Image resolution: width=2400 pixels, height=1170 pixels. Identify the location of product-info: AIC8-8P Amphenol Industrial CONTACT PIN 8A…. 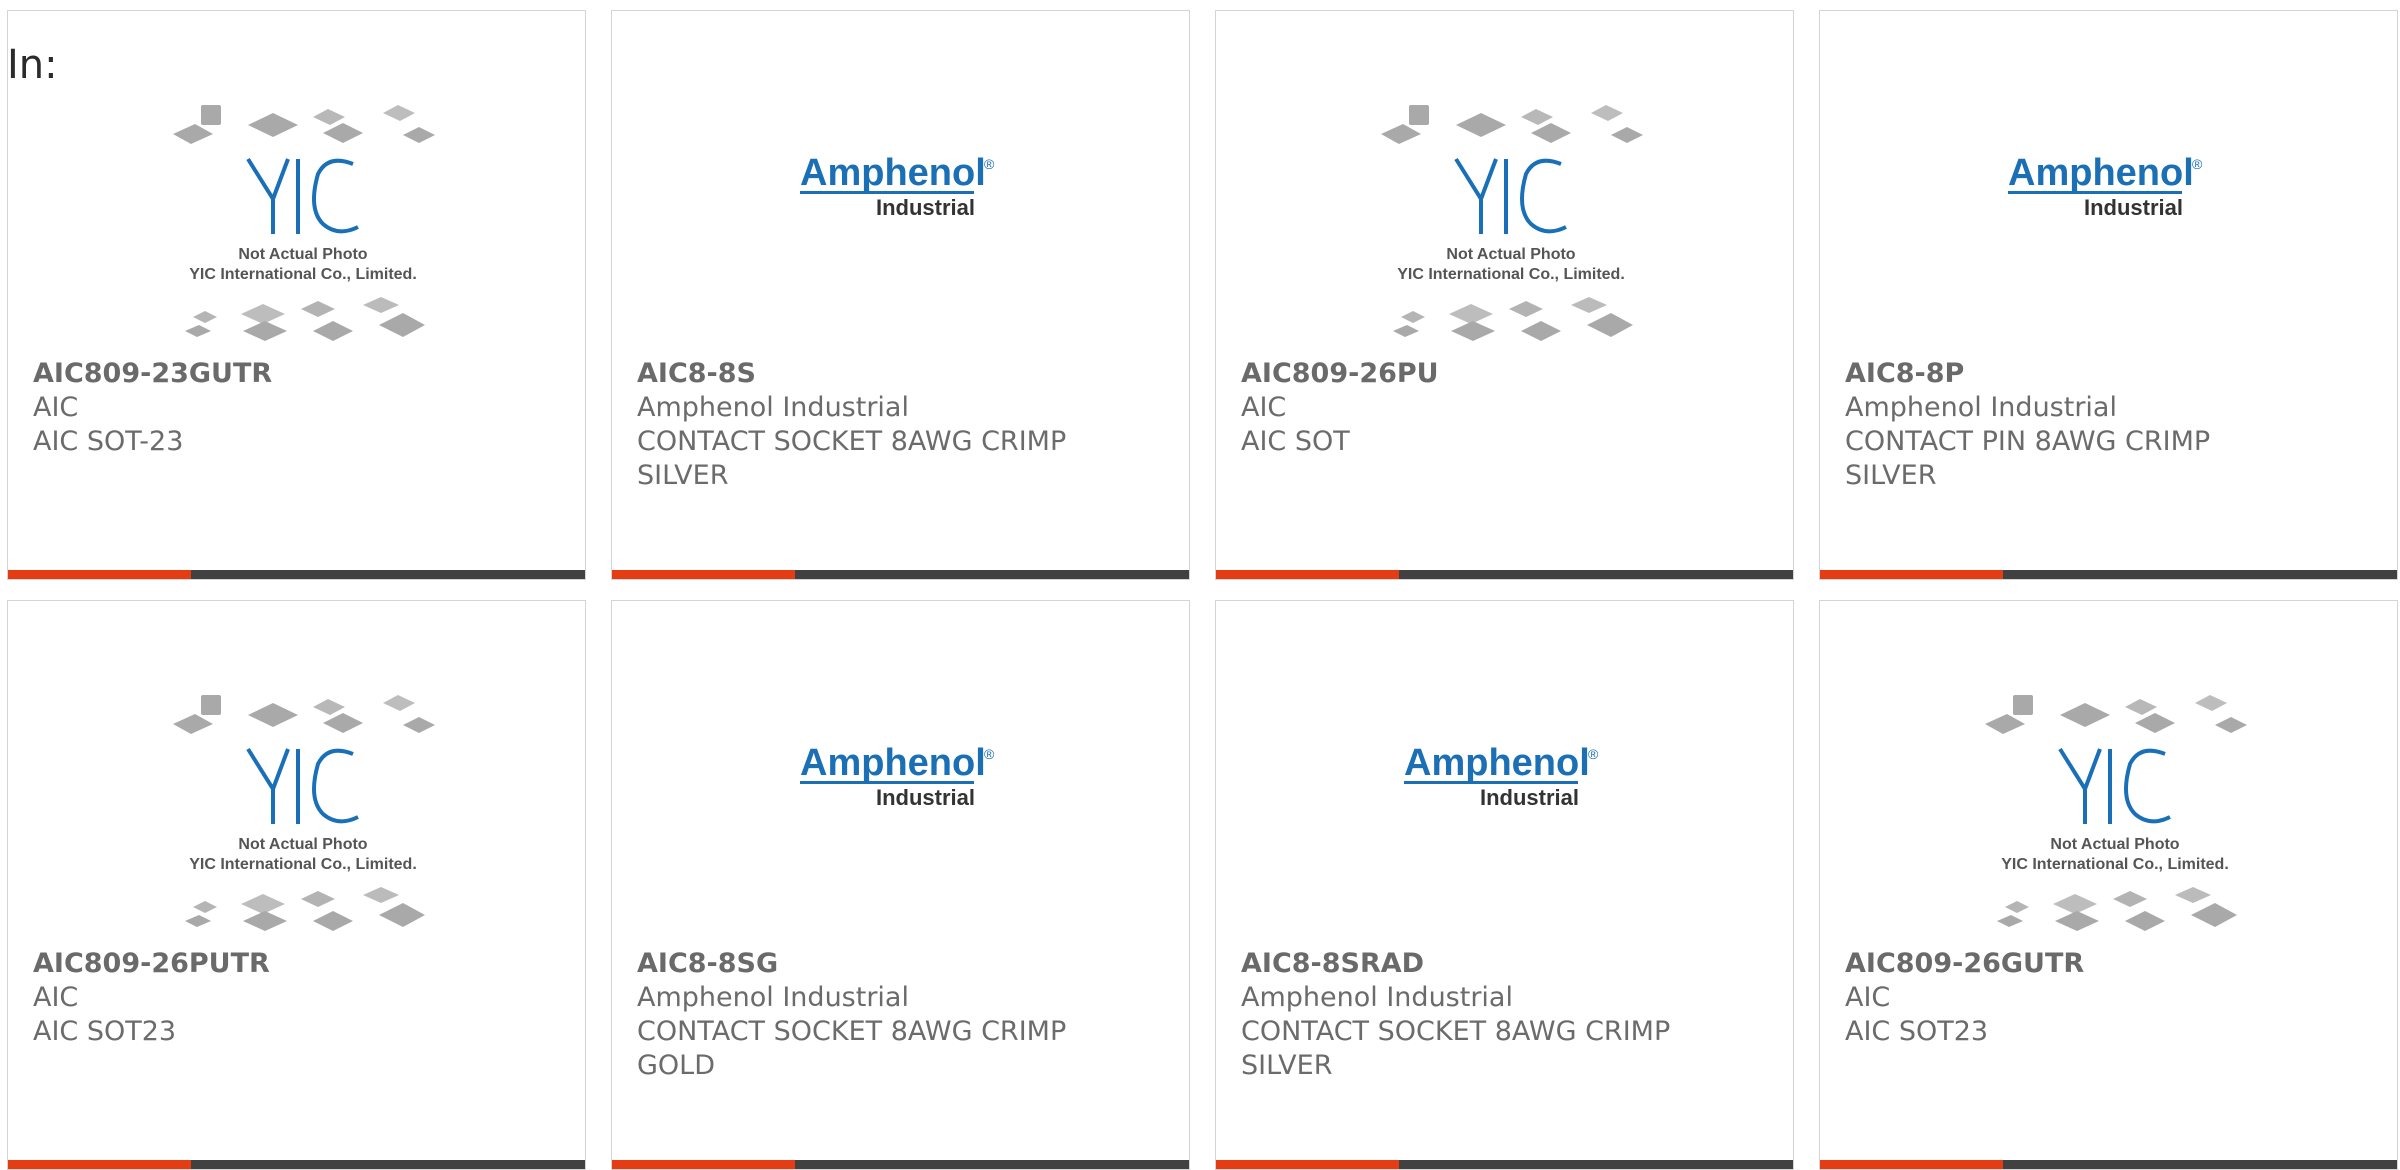
(2111, 425).